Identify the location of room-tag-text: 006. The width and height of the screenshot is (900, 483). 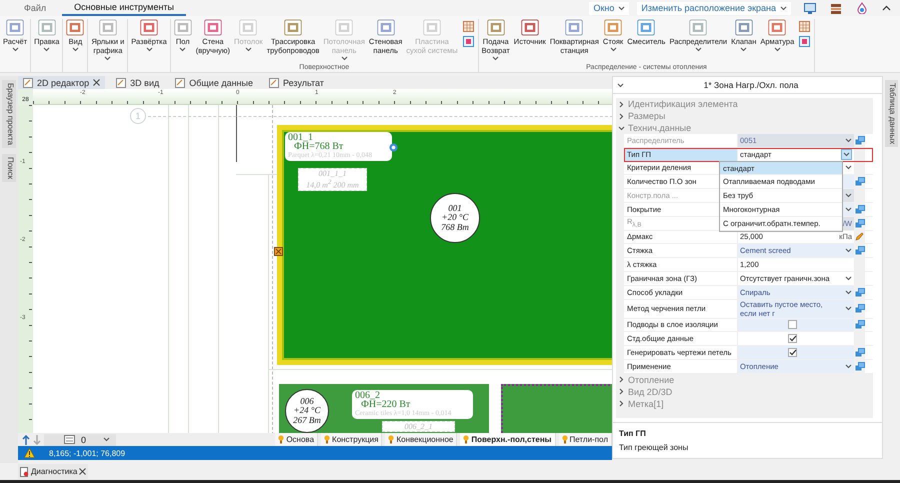
(307, 401).